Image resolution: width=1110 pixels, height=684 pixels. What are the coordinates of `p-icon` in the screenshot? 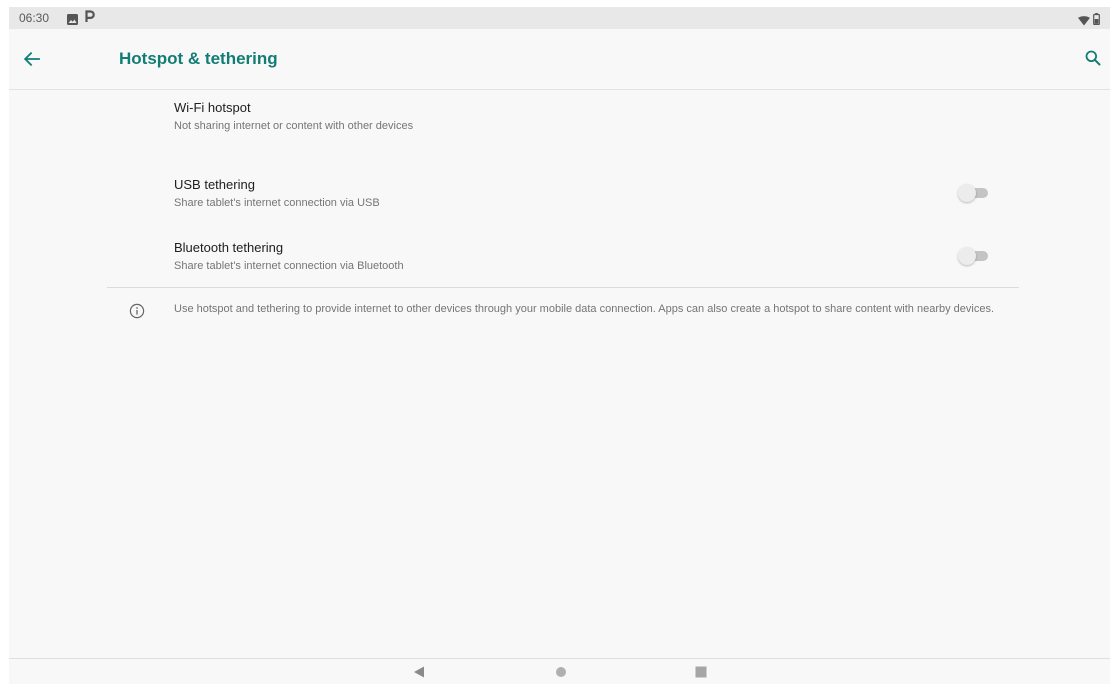 It's located at (90, 19).